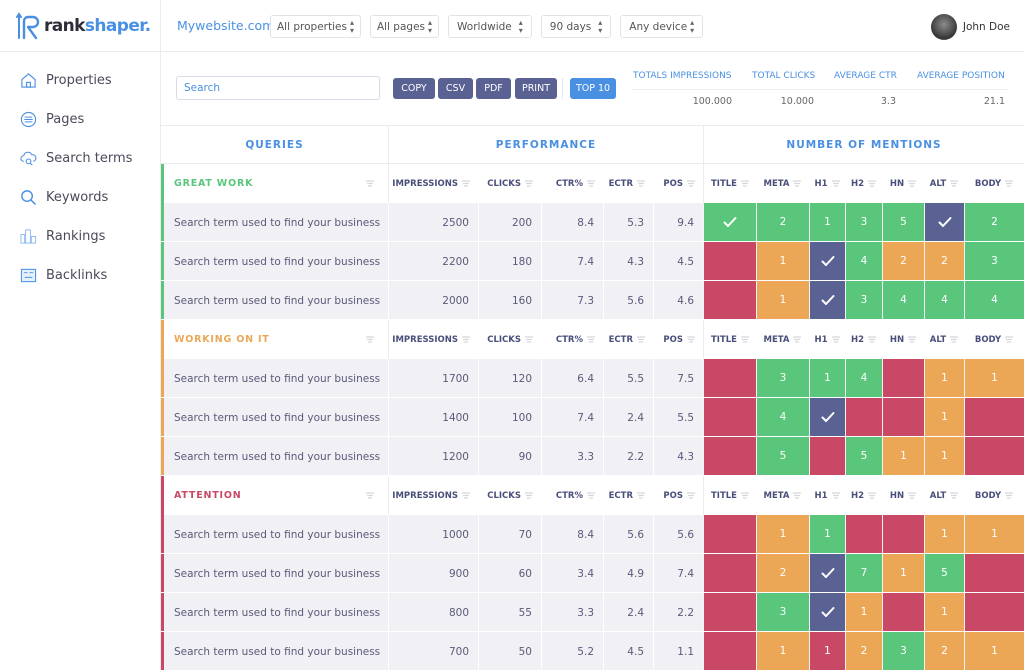 This screenshot has width=1024, height=672. Describe the element at coordinates (66, 80) in the screenshot. I see `sidebar-item-properties: Properties` at that location.